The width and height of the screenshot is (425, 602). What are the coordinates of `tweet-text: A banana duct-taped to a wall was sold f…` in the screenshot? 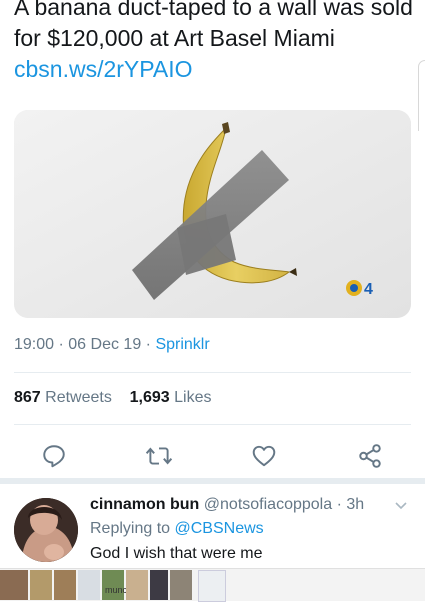 It's located at (214, 42).